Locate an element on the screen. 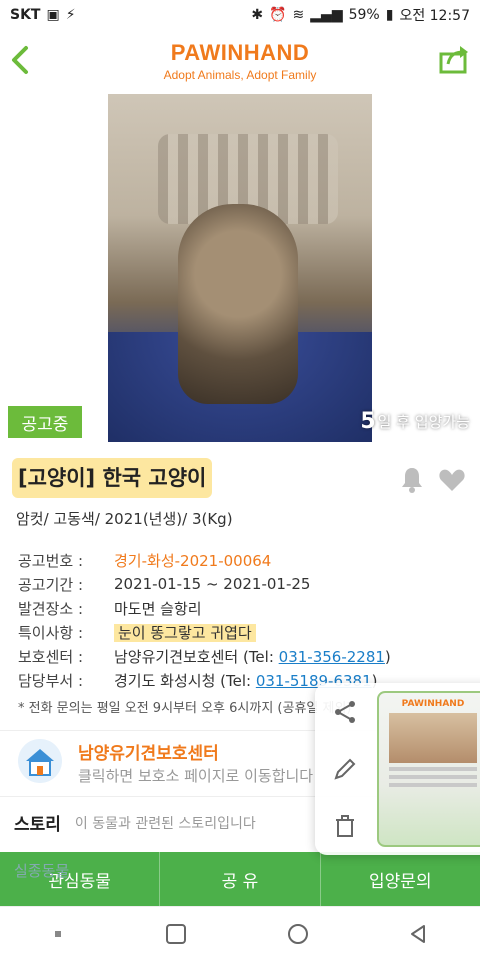  story-description: 이 동물과 관련된 스토리입니다 is located at coordinates (165, 823).